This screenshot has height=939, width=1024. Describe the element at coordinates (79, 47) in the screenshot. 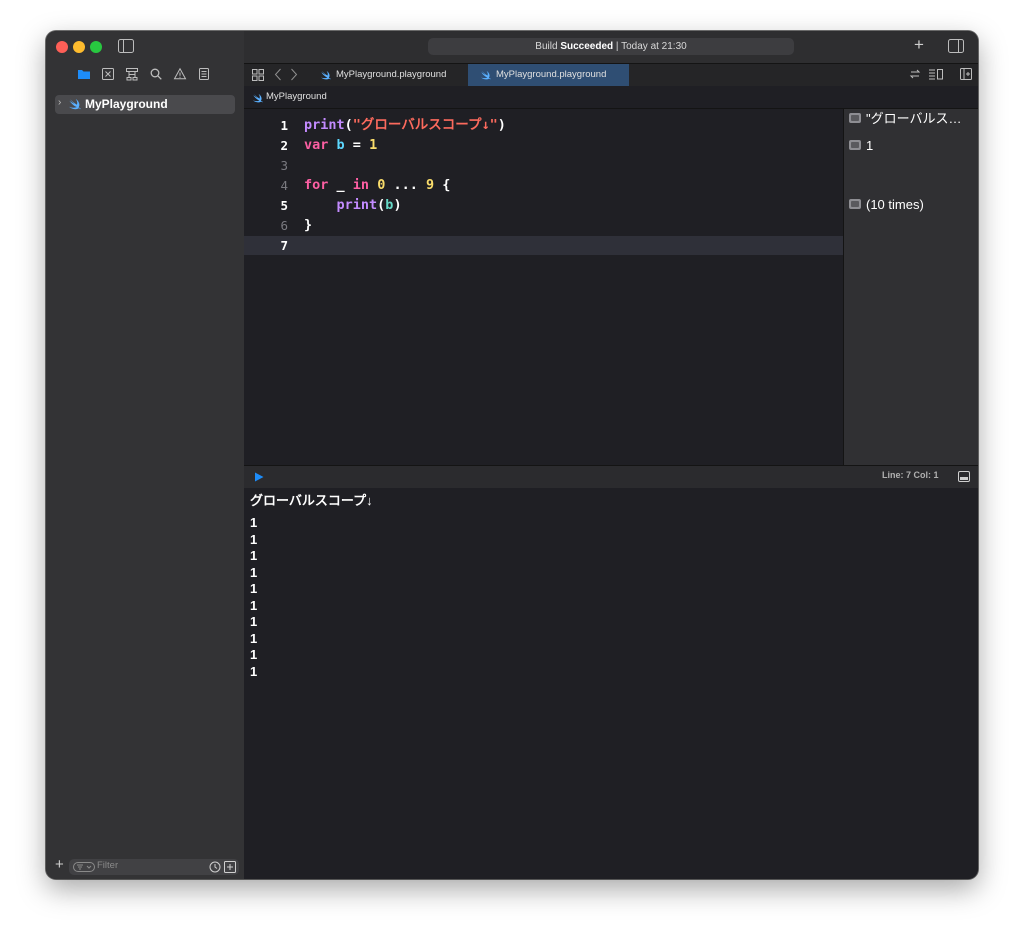

I see `minimize-window-button` at that location.